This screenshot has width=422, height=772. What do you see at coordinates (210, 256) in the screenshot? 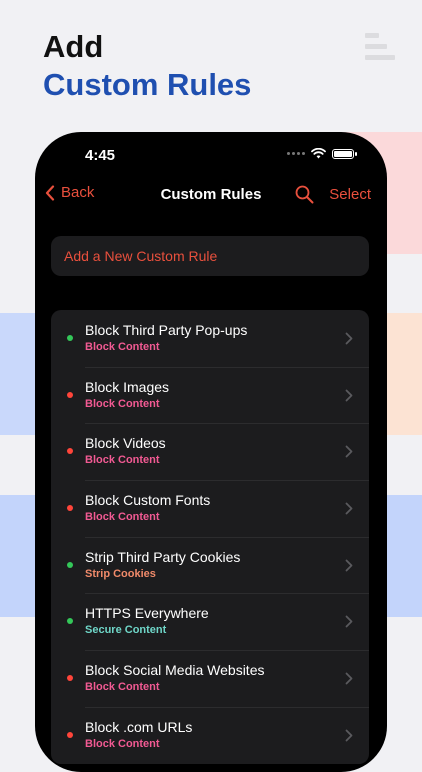
I see `add-custom-rule-button: Add a New Custom Rule` at bounding box center [210, 256].